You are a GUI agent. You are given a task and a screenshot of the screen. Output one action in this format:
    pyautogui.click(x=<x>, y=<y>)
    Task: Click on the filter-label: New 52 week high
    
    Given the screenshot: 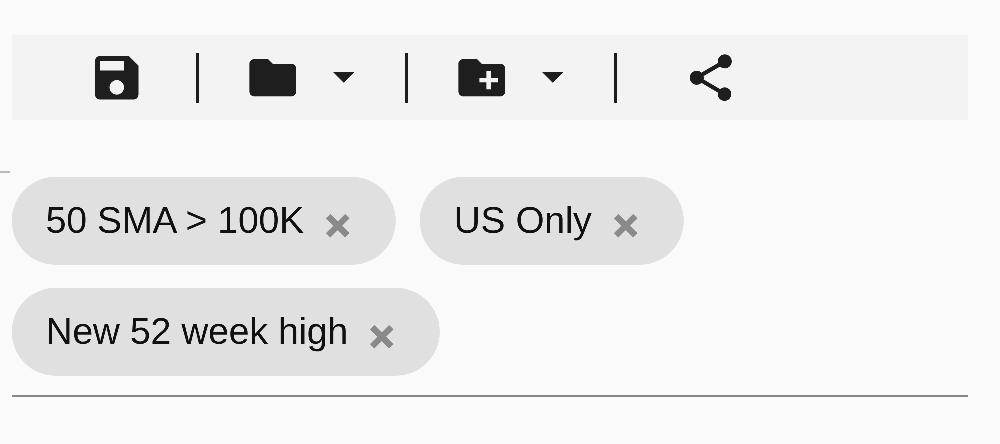 What is the action you would take?
    pyautogui.click(x=197, y=332)
    